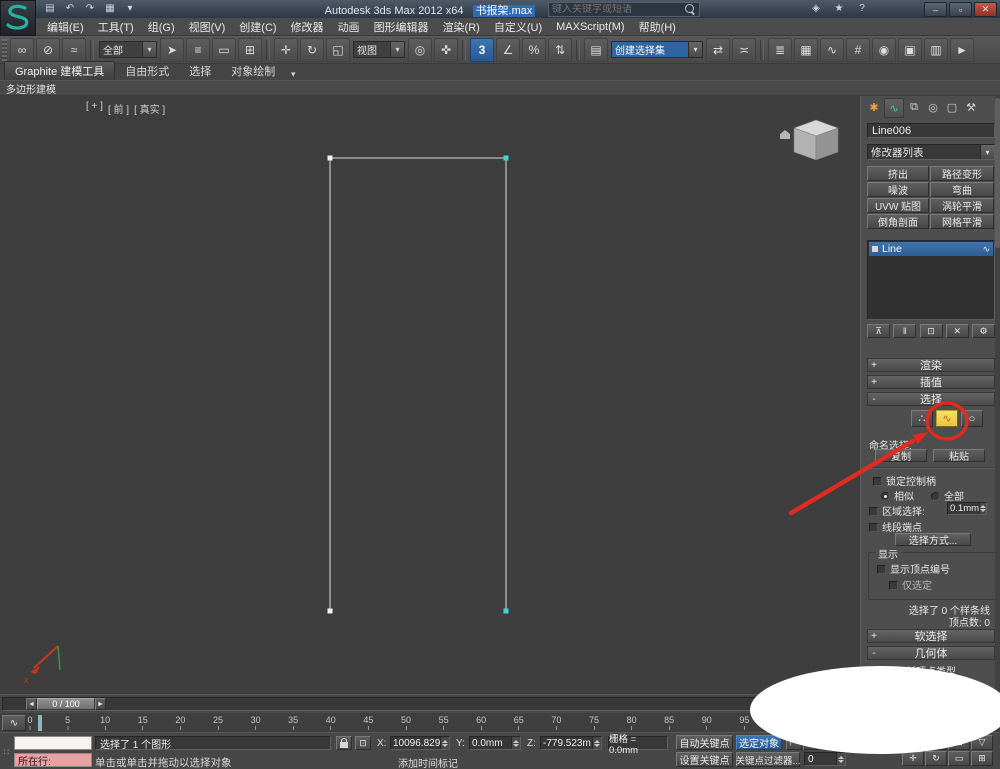 Image resolution: width=1000 pixels, height=769 pixels. I want to click on modifier-set-button: UVW 贴图, so click(898, 205).